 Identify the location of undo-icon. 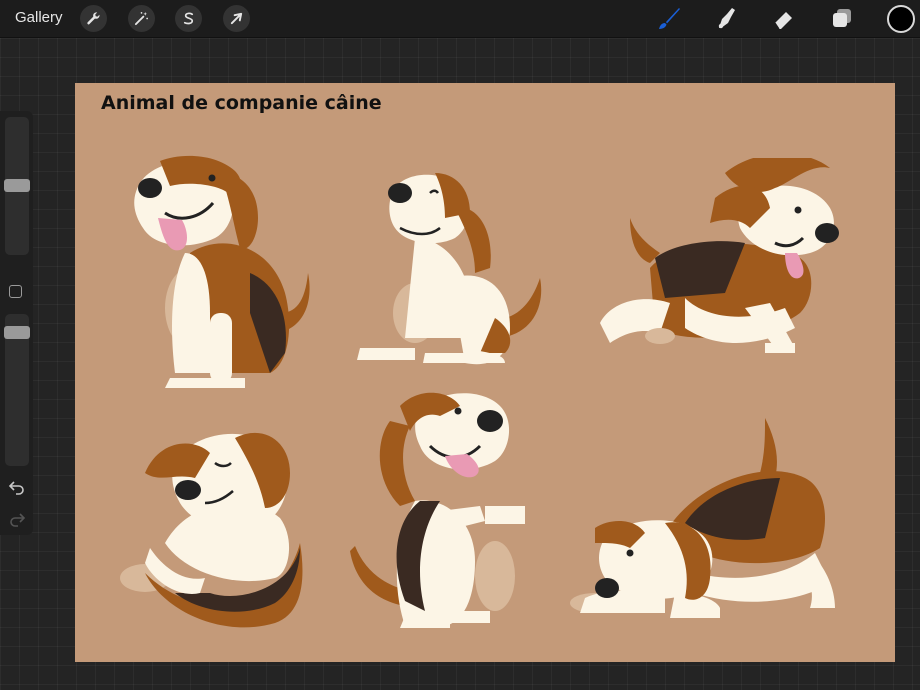
(17, 487).